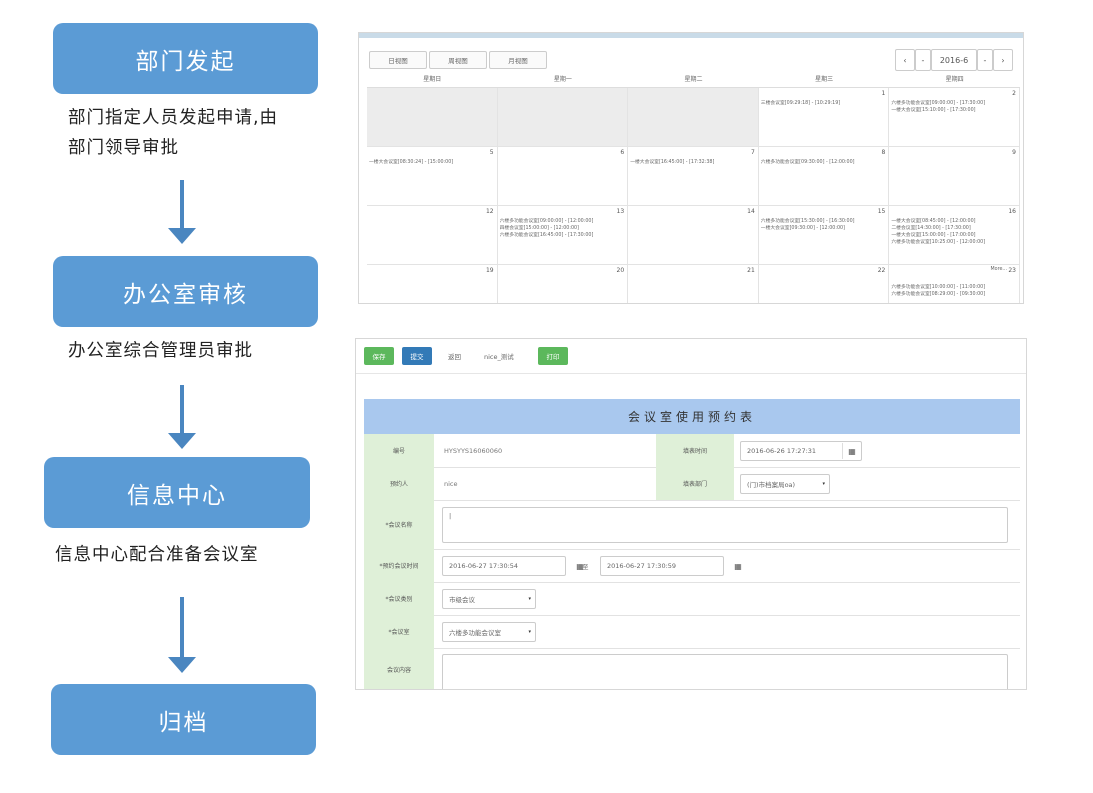  I want to click on calendar-event: 六楼多功能会议室[09:30:00] - [12:00:00], so click(824, 162).